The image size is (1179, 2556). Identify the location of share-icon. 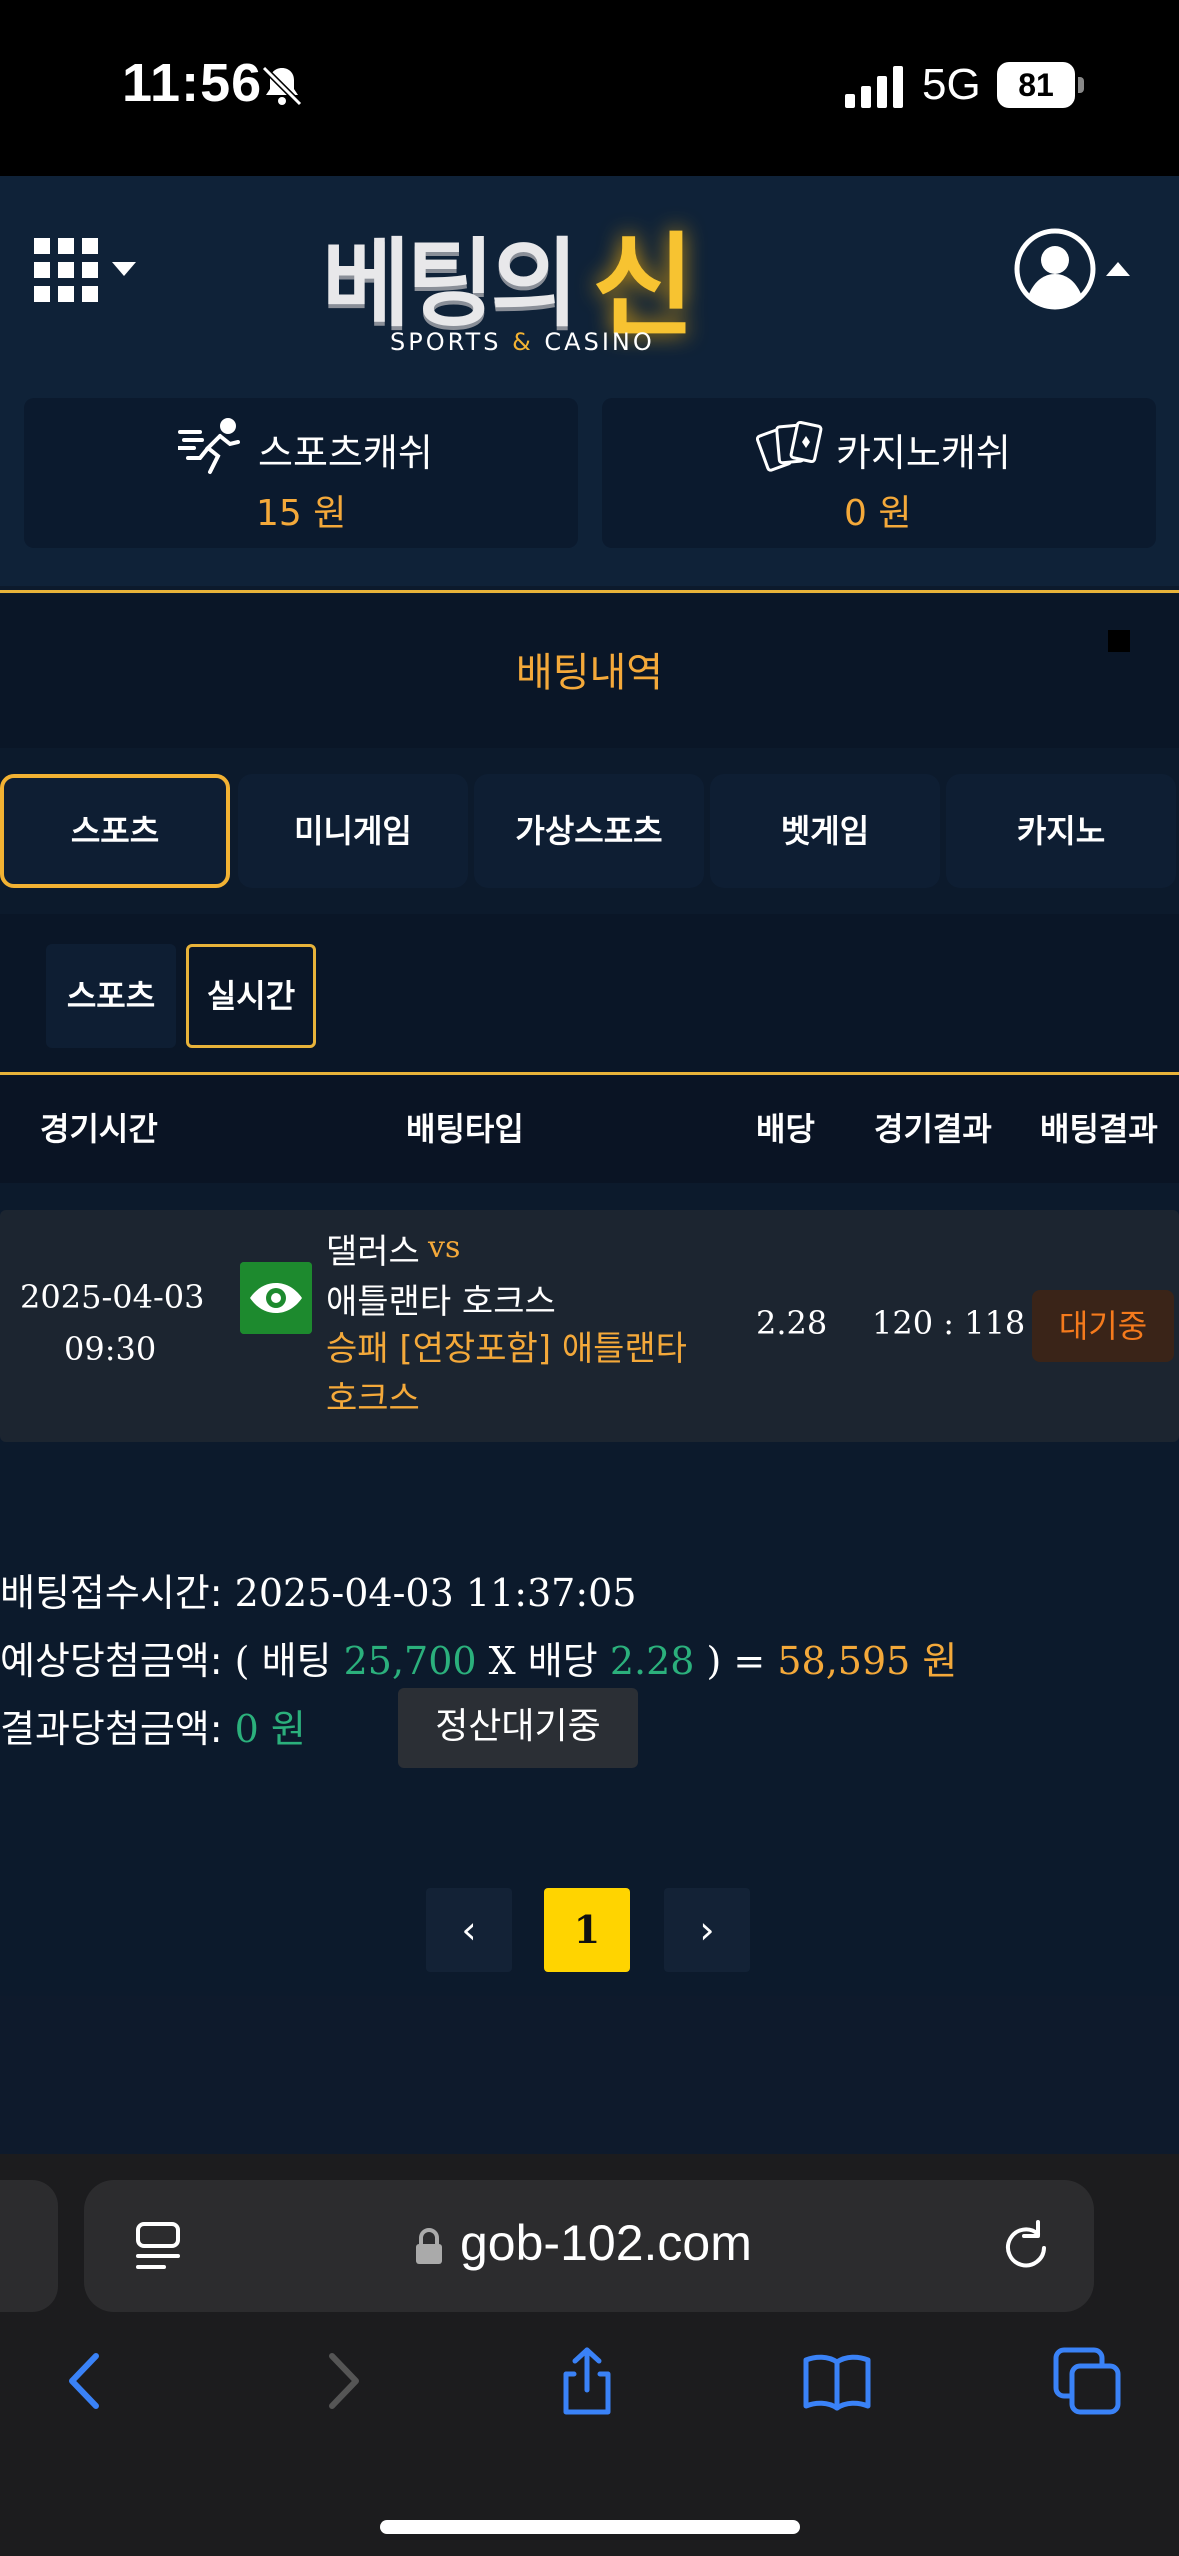
(587, 2381).